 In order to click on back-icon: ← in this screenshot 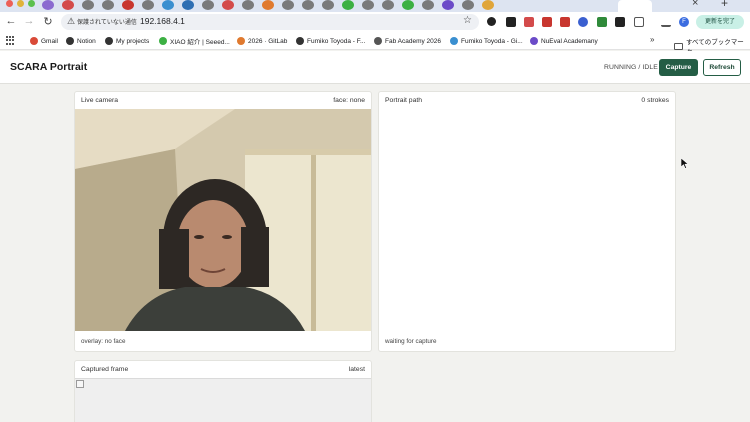, I will do `click(11, 21)`.